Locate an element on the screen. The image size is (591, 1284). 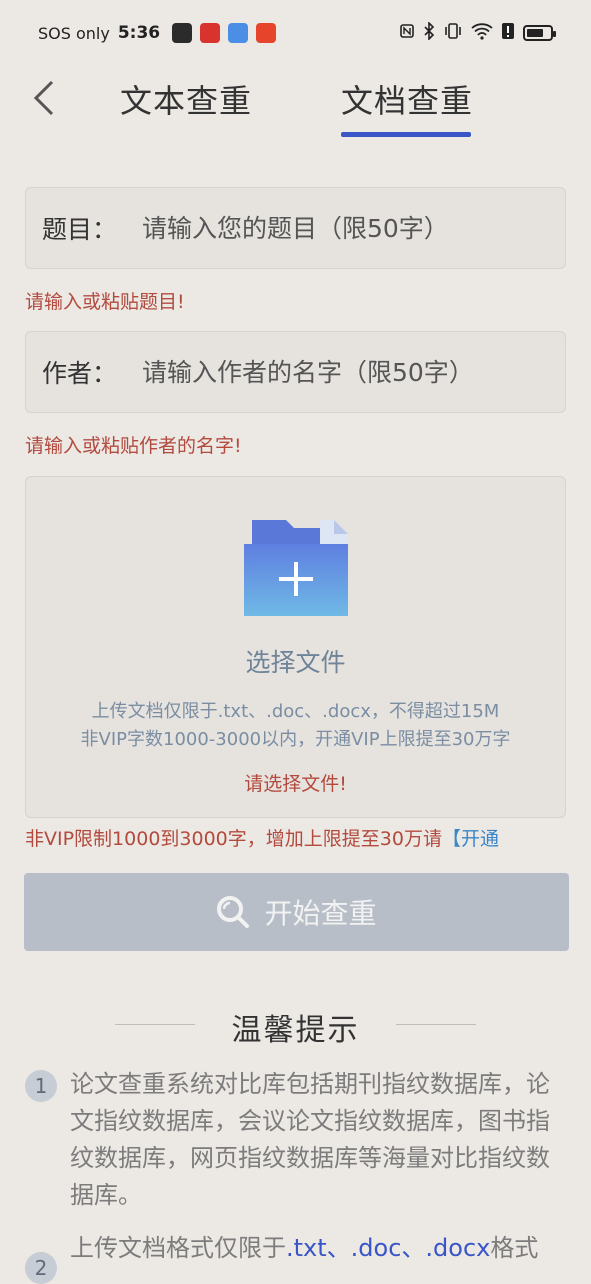
title-input is located at coordinates (353, 228).